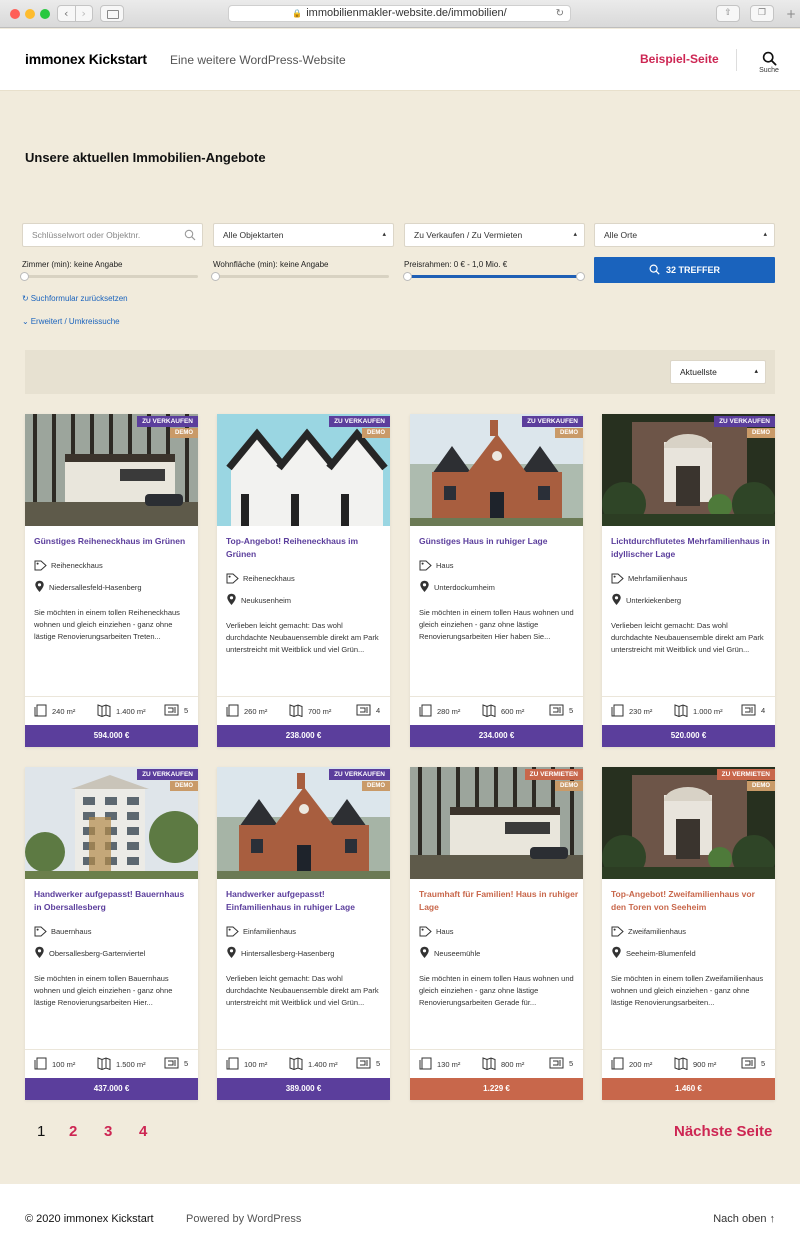  Describe the element at coordinates (688, 711) in the screenshot. I see `property-facts: 230 m² 1.000 m² 4` at that location.